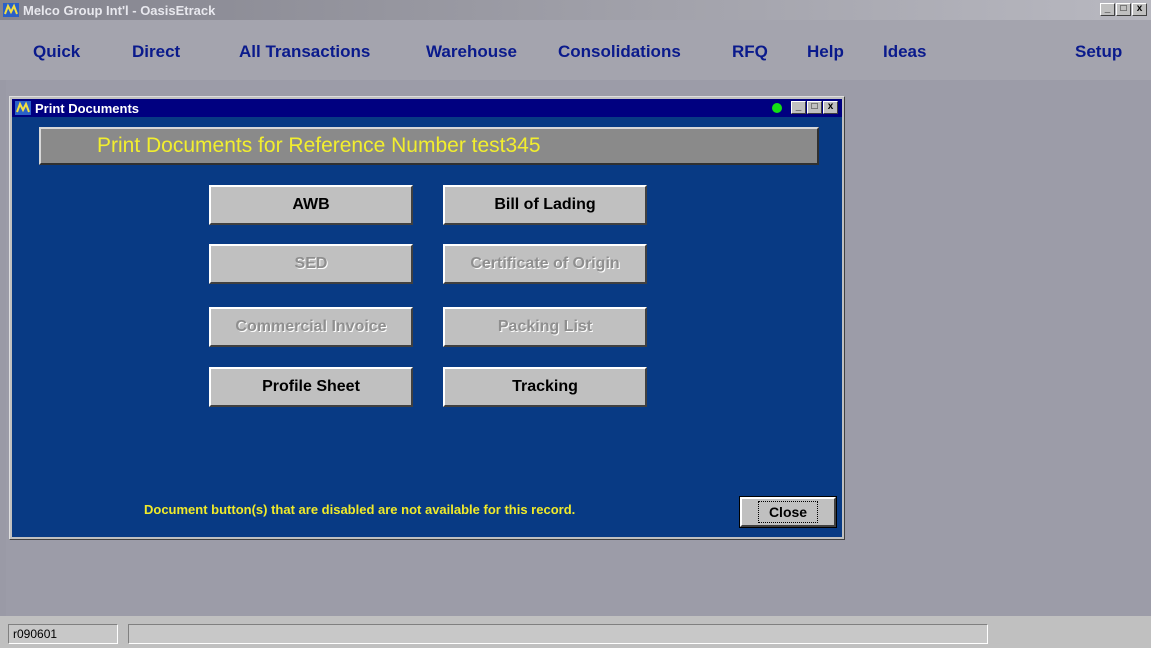 Image resolution: width=1151 pixels, height=648 pixels. I want to click on dialog-close-window-button: x, so click(830, 107).